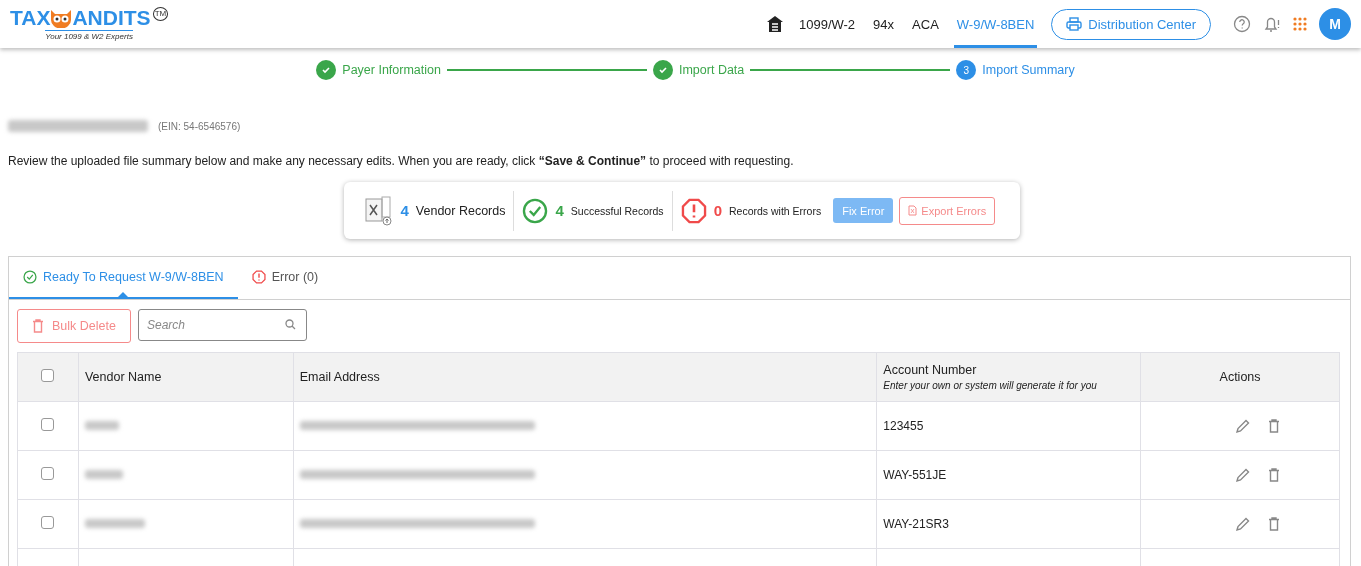 The height and width of the screenshot is (566, 1361). I want to click on column-header: Actions, so click(1240, 377).